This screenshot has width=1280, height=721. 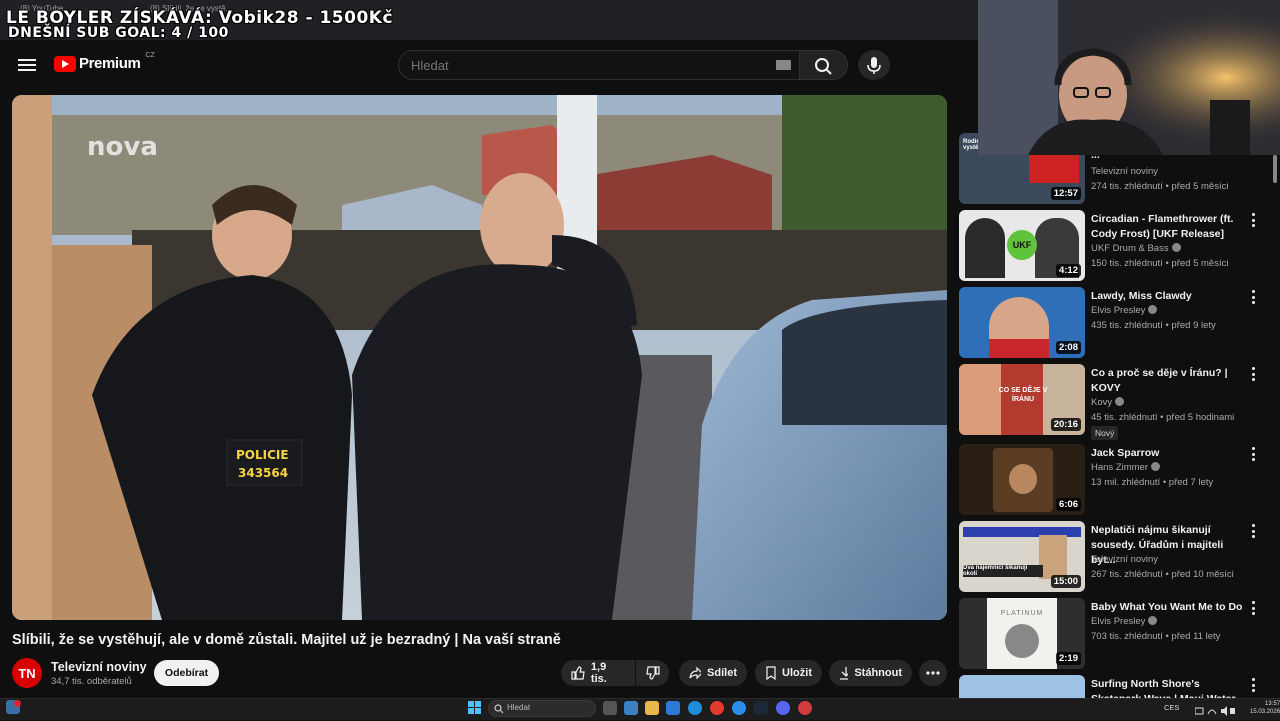 I want to click on recommendation-title: Lawdy, Miss Clawdy, so click(x=1168, y=296).